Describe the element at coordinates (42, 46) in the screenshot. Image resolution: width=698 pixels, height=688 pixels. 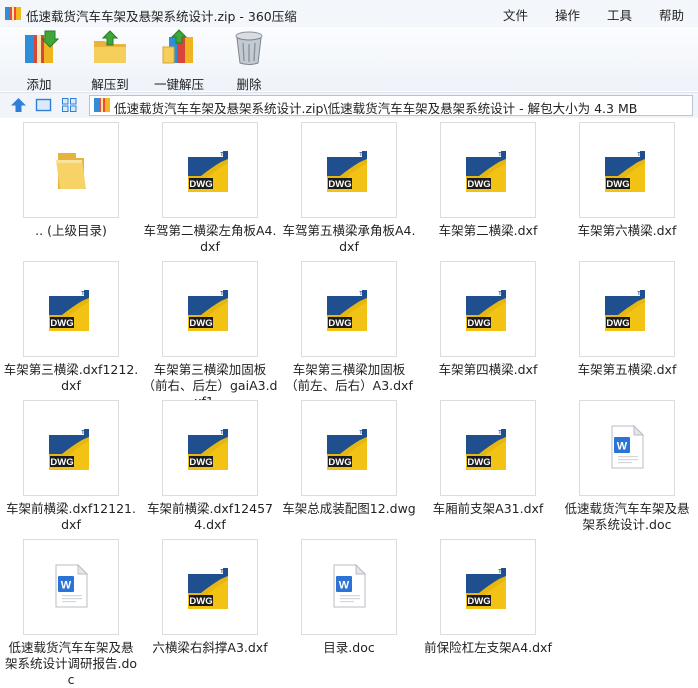
I see `add-archive-icon` at that location.